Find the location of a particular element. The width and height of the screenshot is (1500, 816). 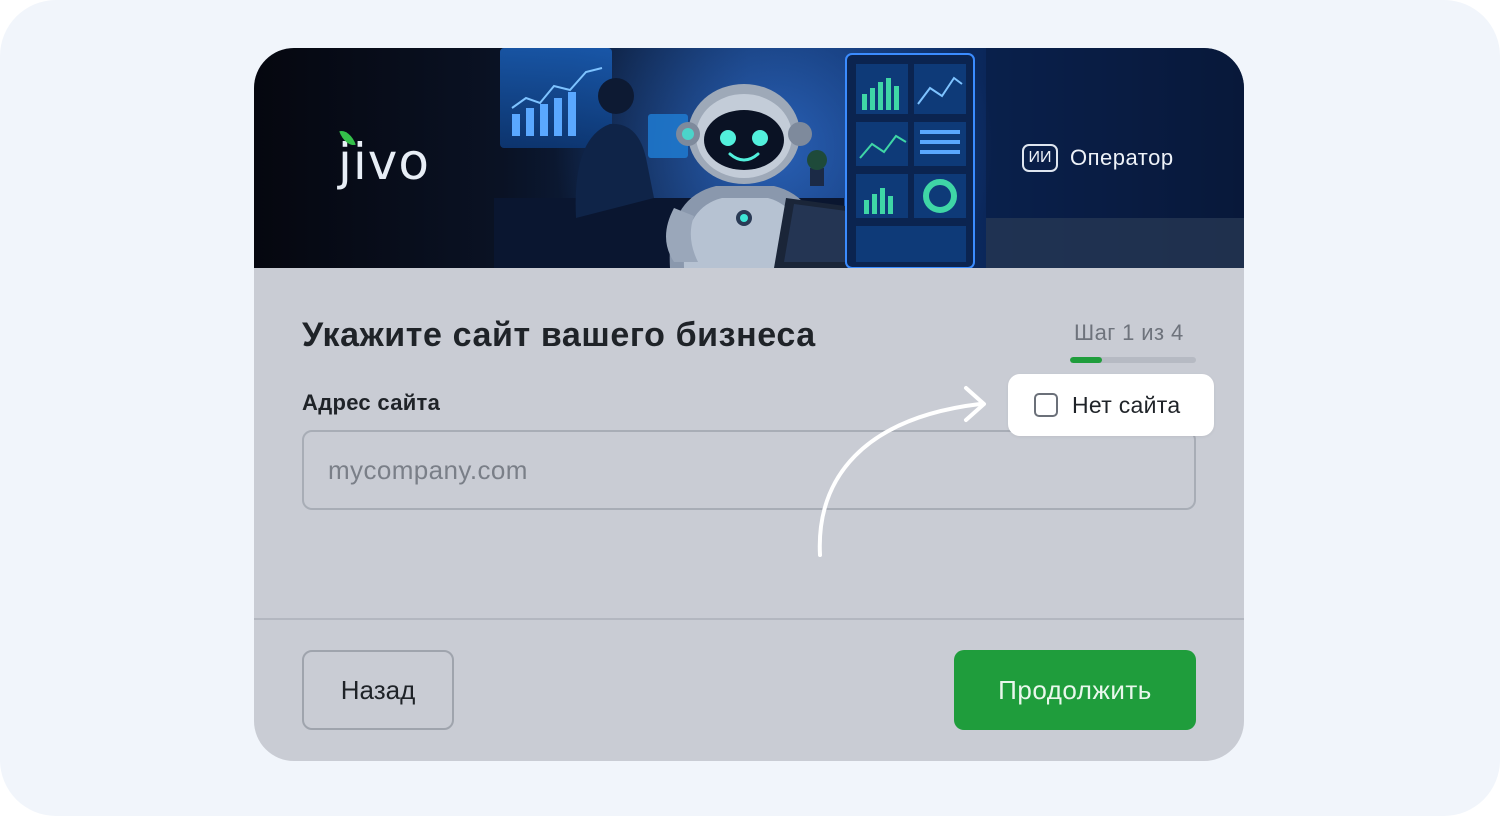

ai-chip: ИИ is located at coordinates (1040, 158).